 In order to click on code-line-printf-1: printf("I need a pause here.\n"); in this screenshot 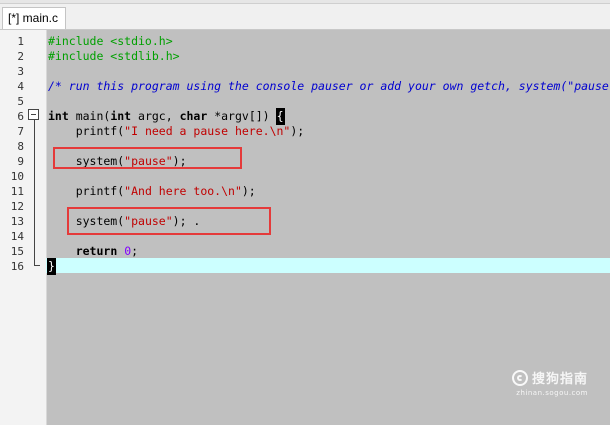, I will do `click(176, 131)`.